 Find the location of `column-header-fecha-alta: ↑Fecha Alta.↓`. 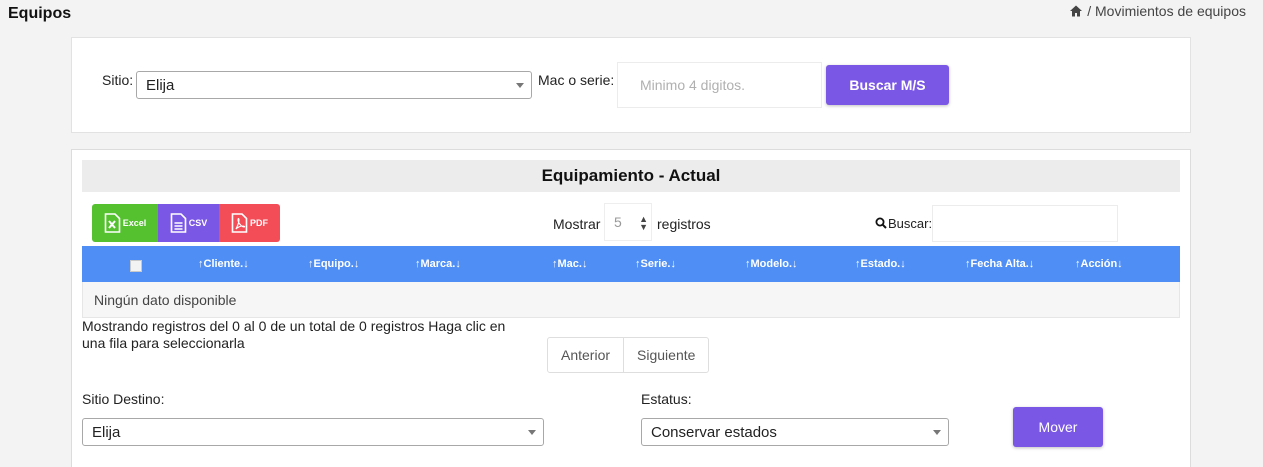

column-header-fecha-alta: ↑Fecha Alta.↓ is located at coordinates (999, 264).